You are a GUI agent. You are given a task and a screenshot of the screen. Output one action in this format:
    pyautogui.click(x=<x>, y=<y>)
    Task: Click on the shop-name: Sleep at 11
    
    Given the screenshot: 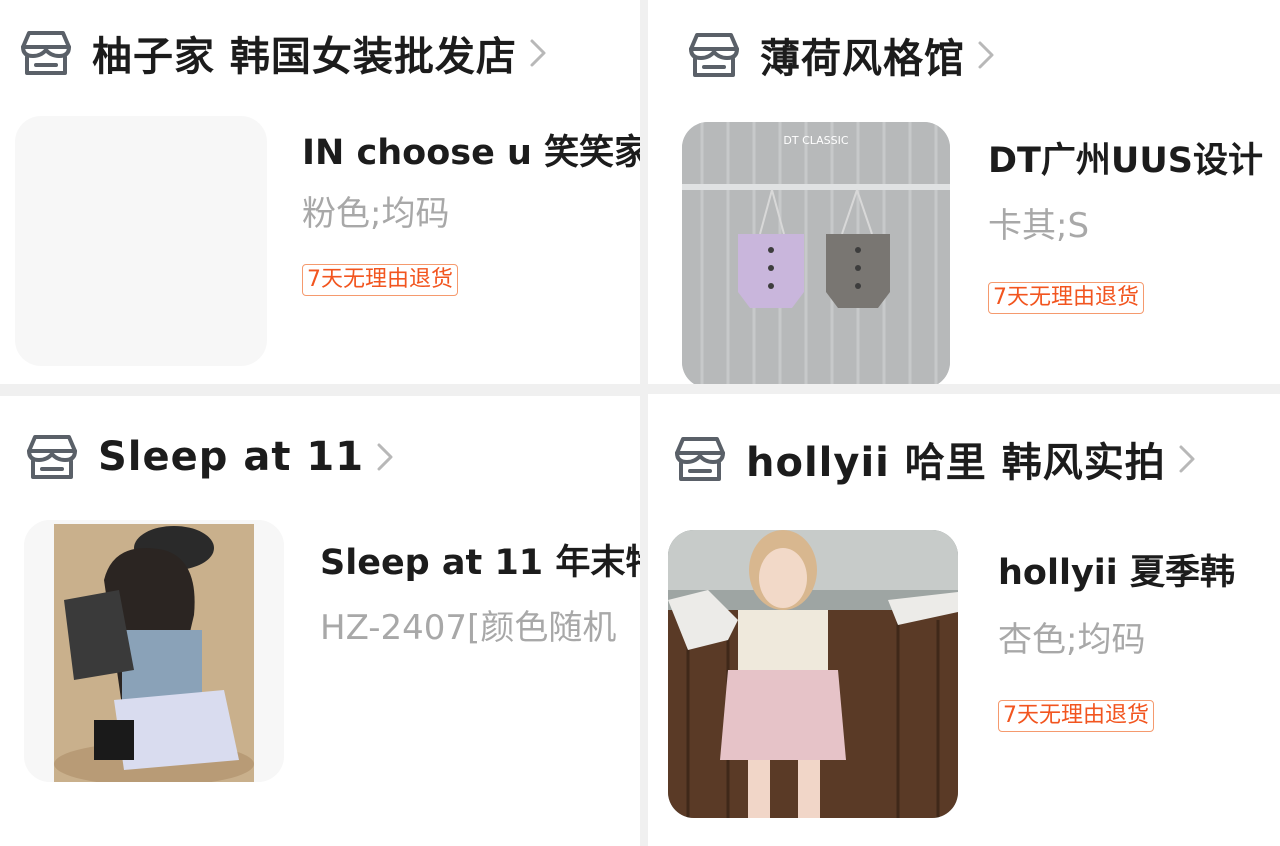 What is the action you would take?
    pyautogui.click(x=231, y=457)
    